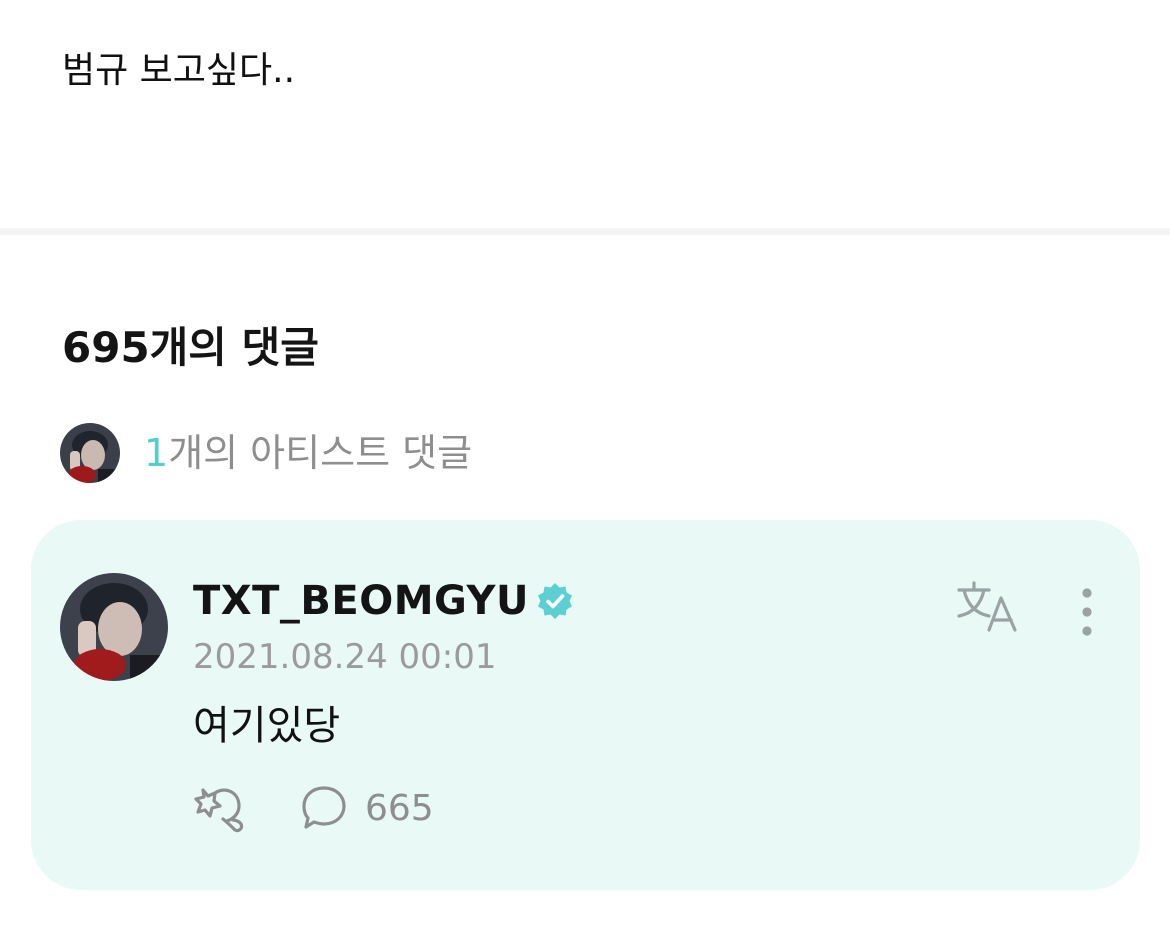 This screenshot has width=1170, height=932. I want to click on author-avatar, so click(114, 627).